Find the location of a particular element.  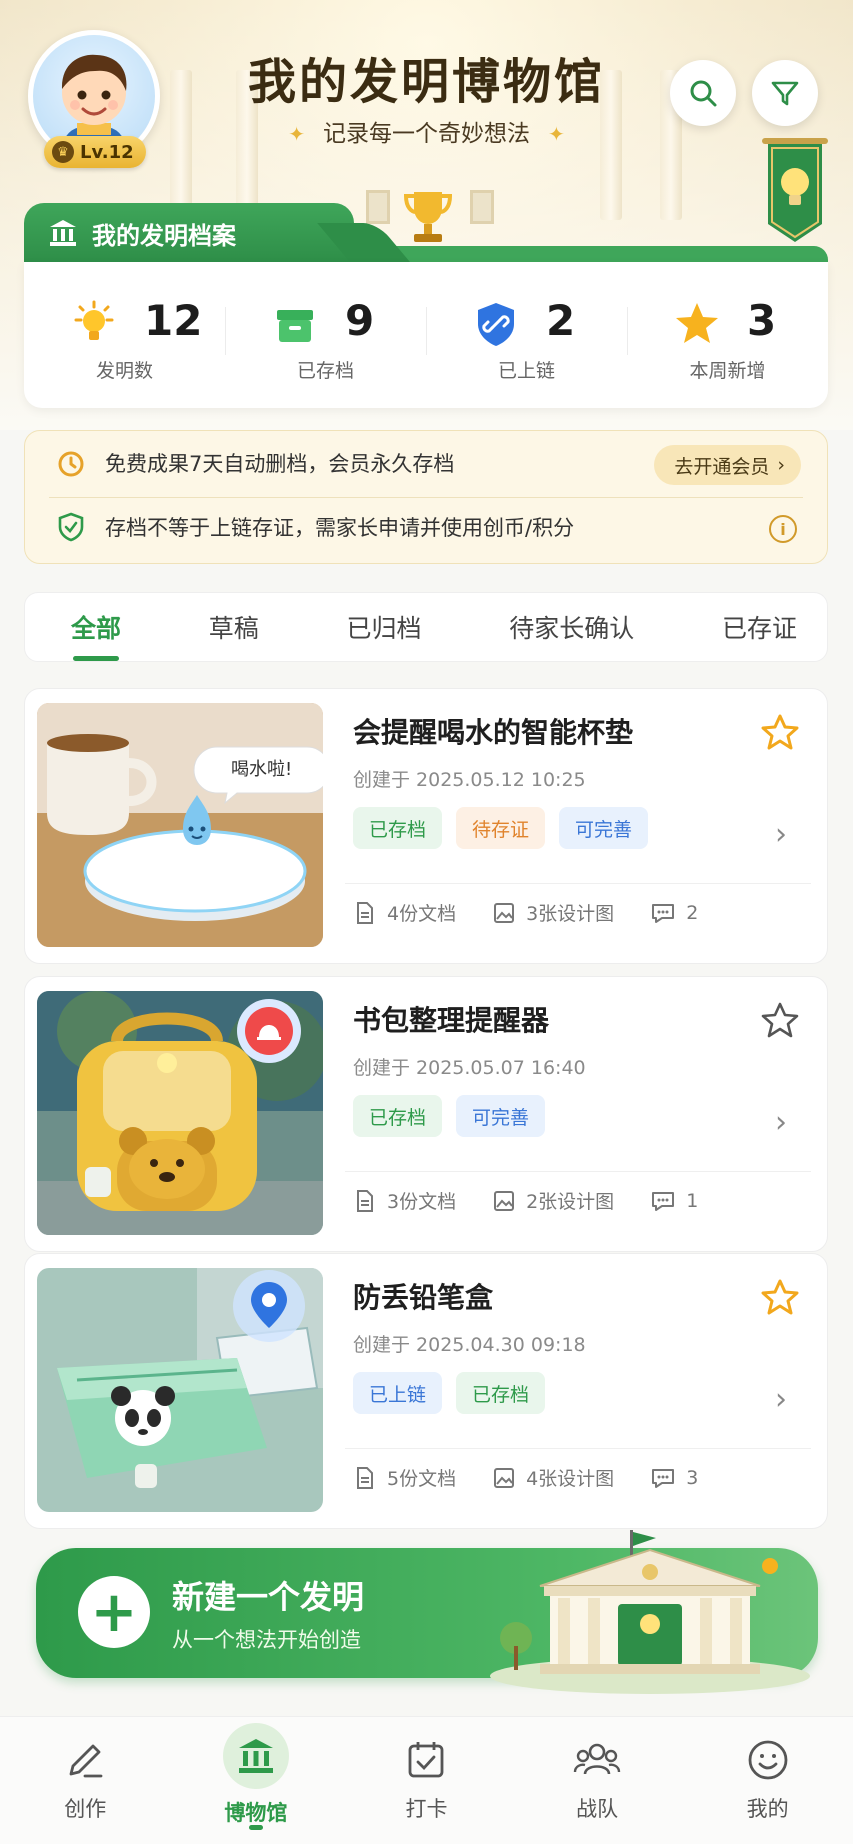

stat-archived: 9 已存档 is located at coordinates (325, 335).